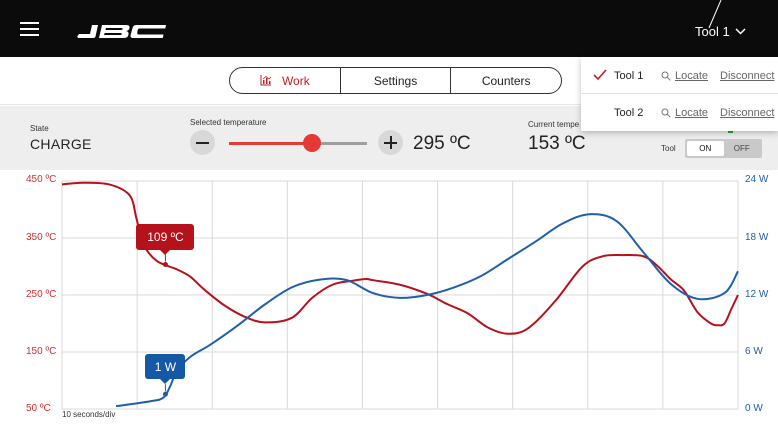 Image resolution: width=778 pixels, height=441 pixels. What do you see at coordinates (554, 124) in the screenshot?
I see `current-temperature-label: Current tempe` at bounding box center [554, 124].